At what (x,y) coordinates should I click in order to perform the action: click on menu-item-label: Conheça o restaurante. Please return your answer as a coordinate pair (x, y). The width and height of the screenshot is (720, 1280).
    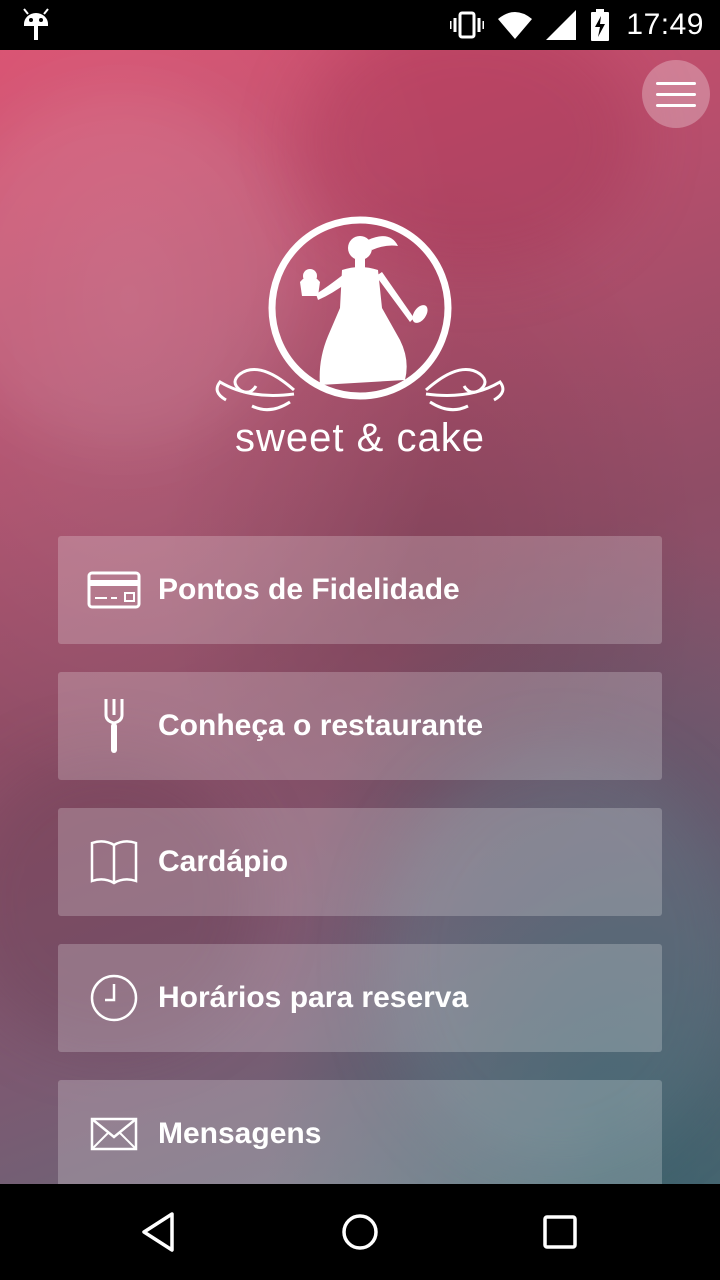
    Looking at the image, I should click on (321, 725).